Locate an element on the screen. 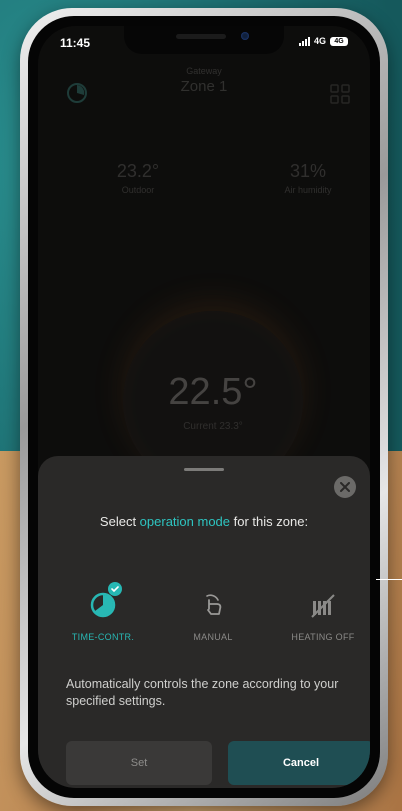 This screenshot has width=402, height=811. mode-options: TIME-CONTR. MANUAL HEATING OFF is located at coordinates (204, 613).